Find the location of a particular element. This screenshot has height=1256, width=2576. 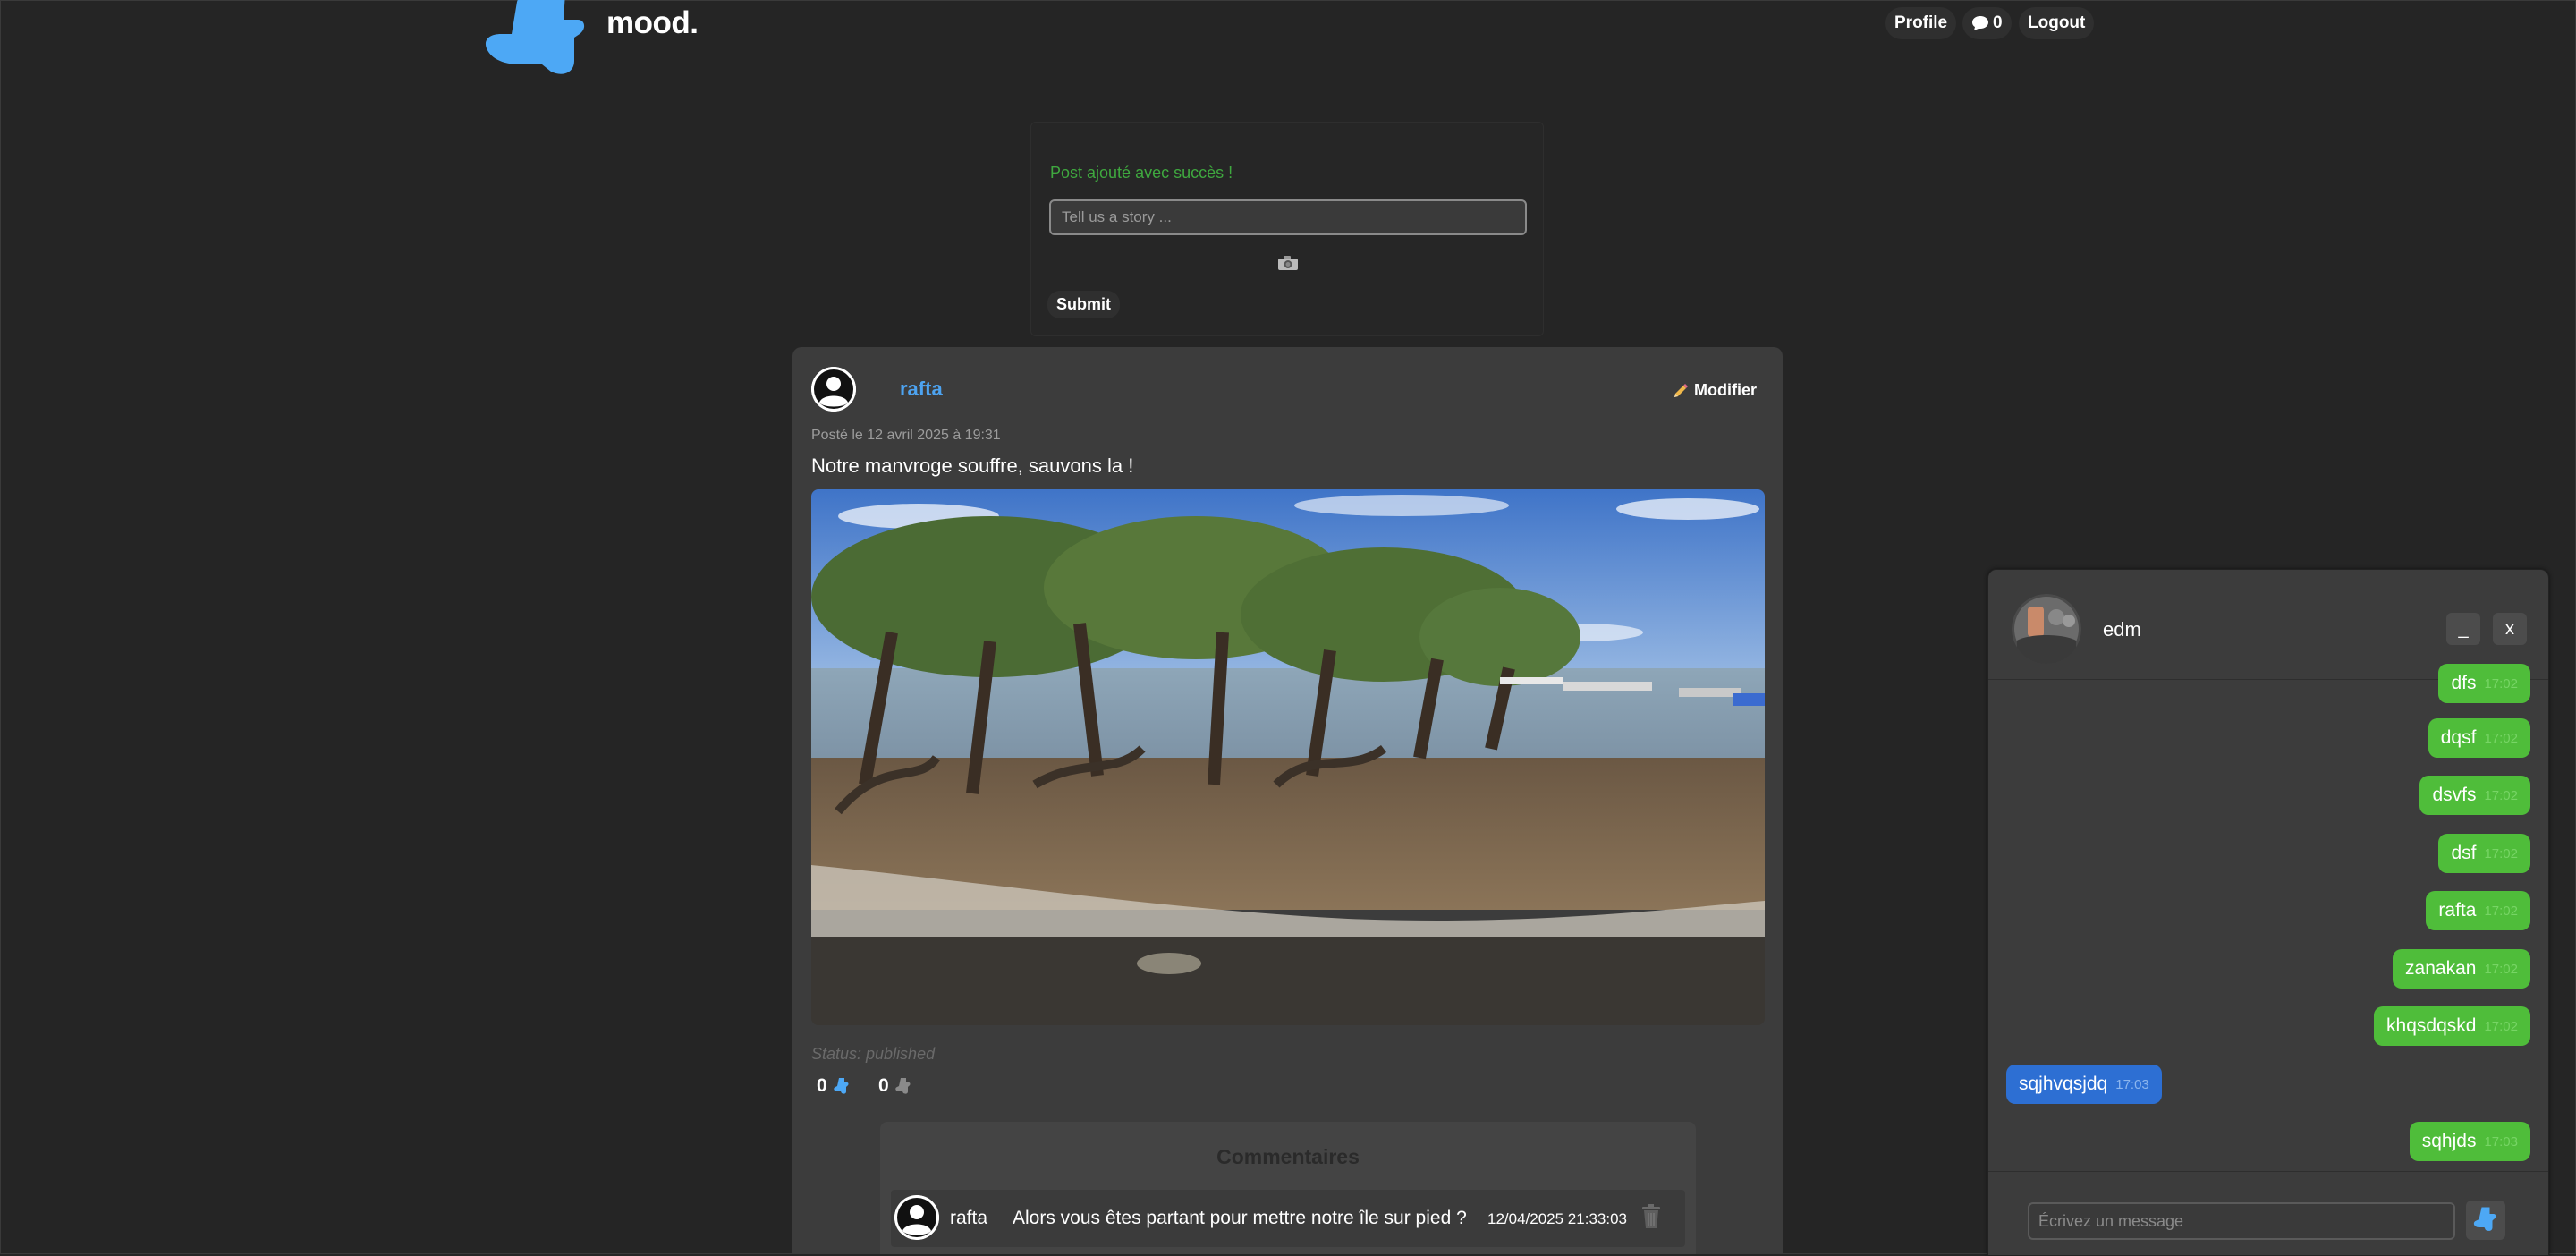

chat-message: zanakan 17:02 is located at coordinates (2461, 969).